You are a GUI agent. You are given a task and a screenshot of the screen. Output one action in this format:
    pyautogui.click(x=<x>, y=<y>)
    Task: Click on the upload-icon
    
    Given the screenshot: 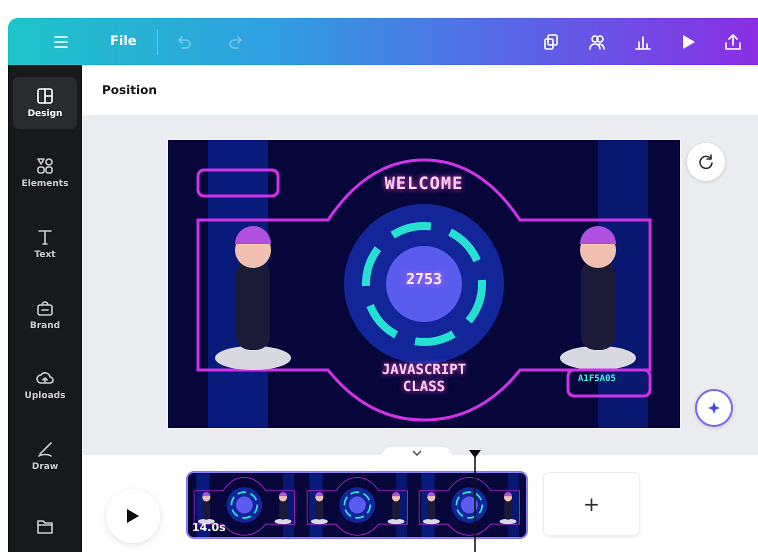 What is the action you would take?
    pyautogui.click(x=733, y=41)
    